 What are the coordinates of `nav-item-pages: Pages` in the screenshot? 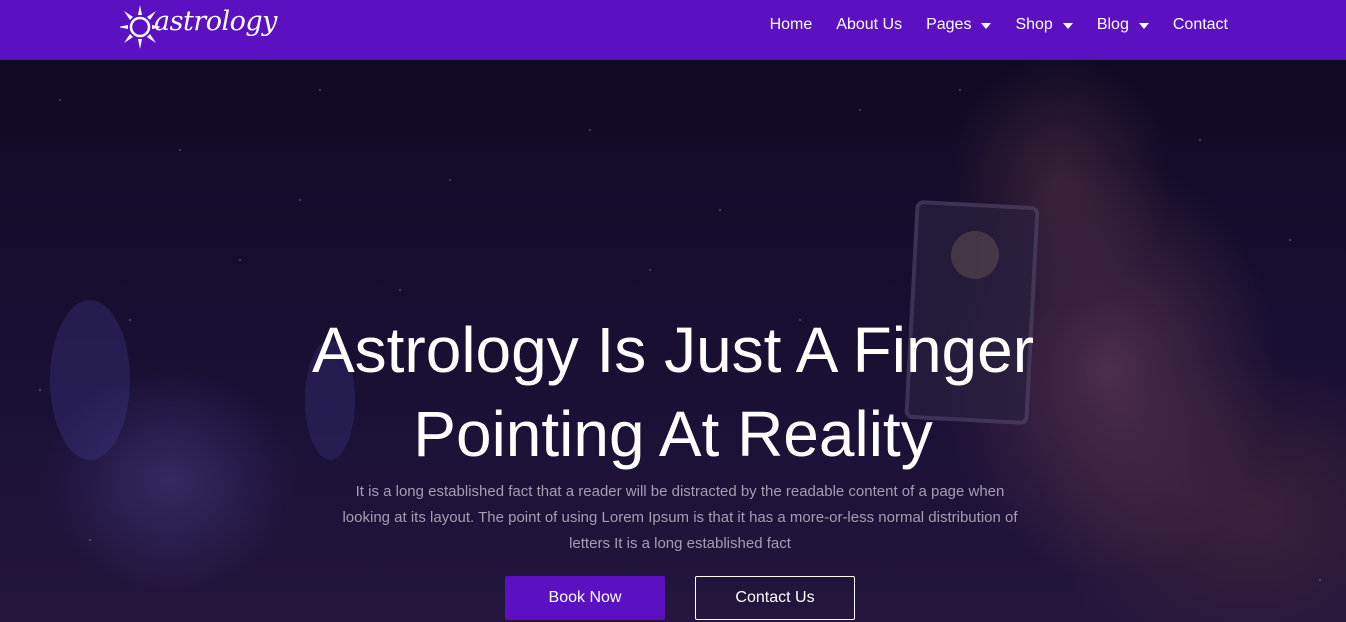 It's located at (959, 25).